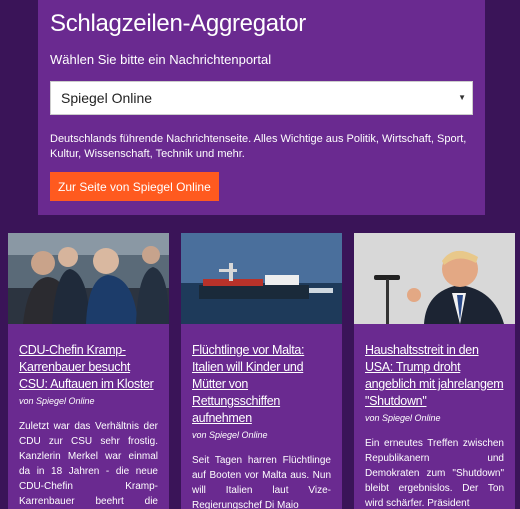 This screenshot has height=509, width=520. What do you see at coordinates (161, 59) in the screenshot?
I see `portal-select-label: Wählen Sie bitte ein Nachrichtenportal` at bounding box center [161, 59].